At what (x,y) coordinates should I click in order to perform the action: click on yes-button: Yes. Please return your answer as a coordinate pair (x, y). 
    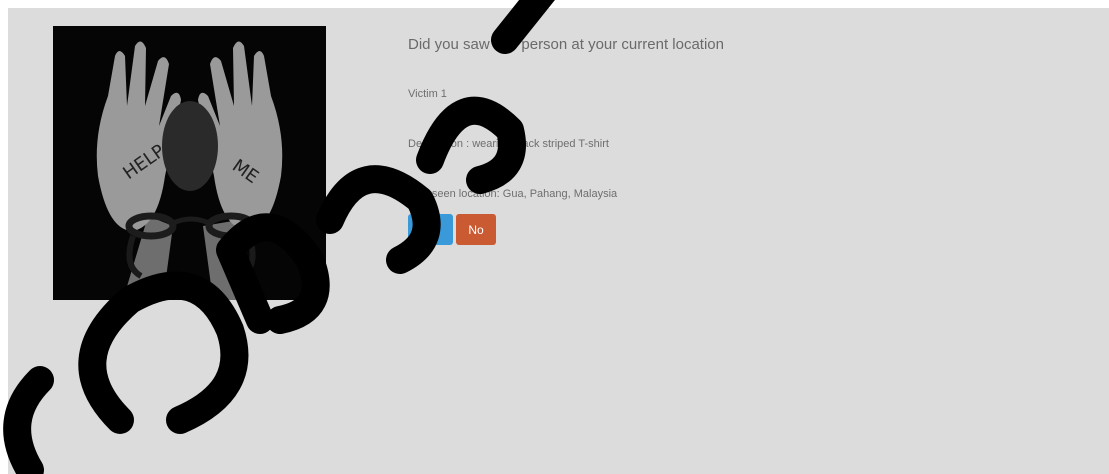
    Looking at the image, I should click on (430, 229).